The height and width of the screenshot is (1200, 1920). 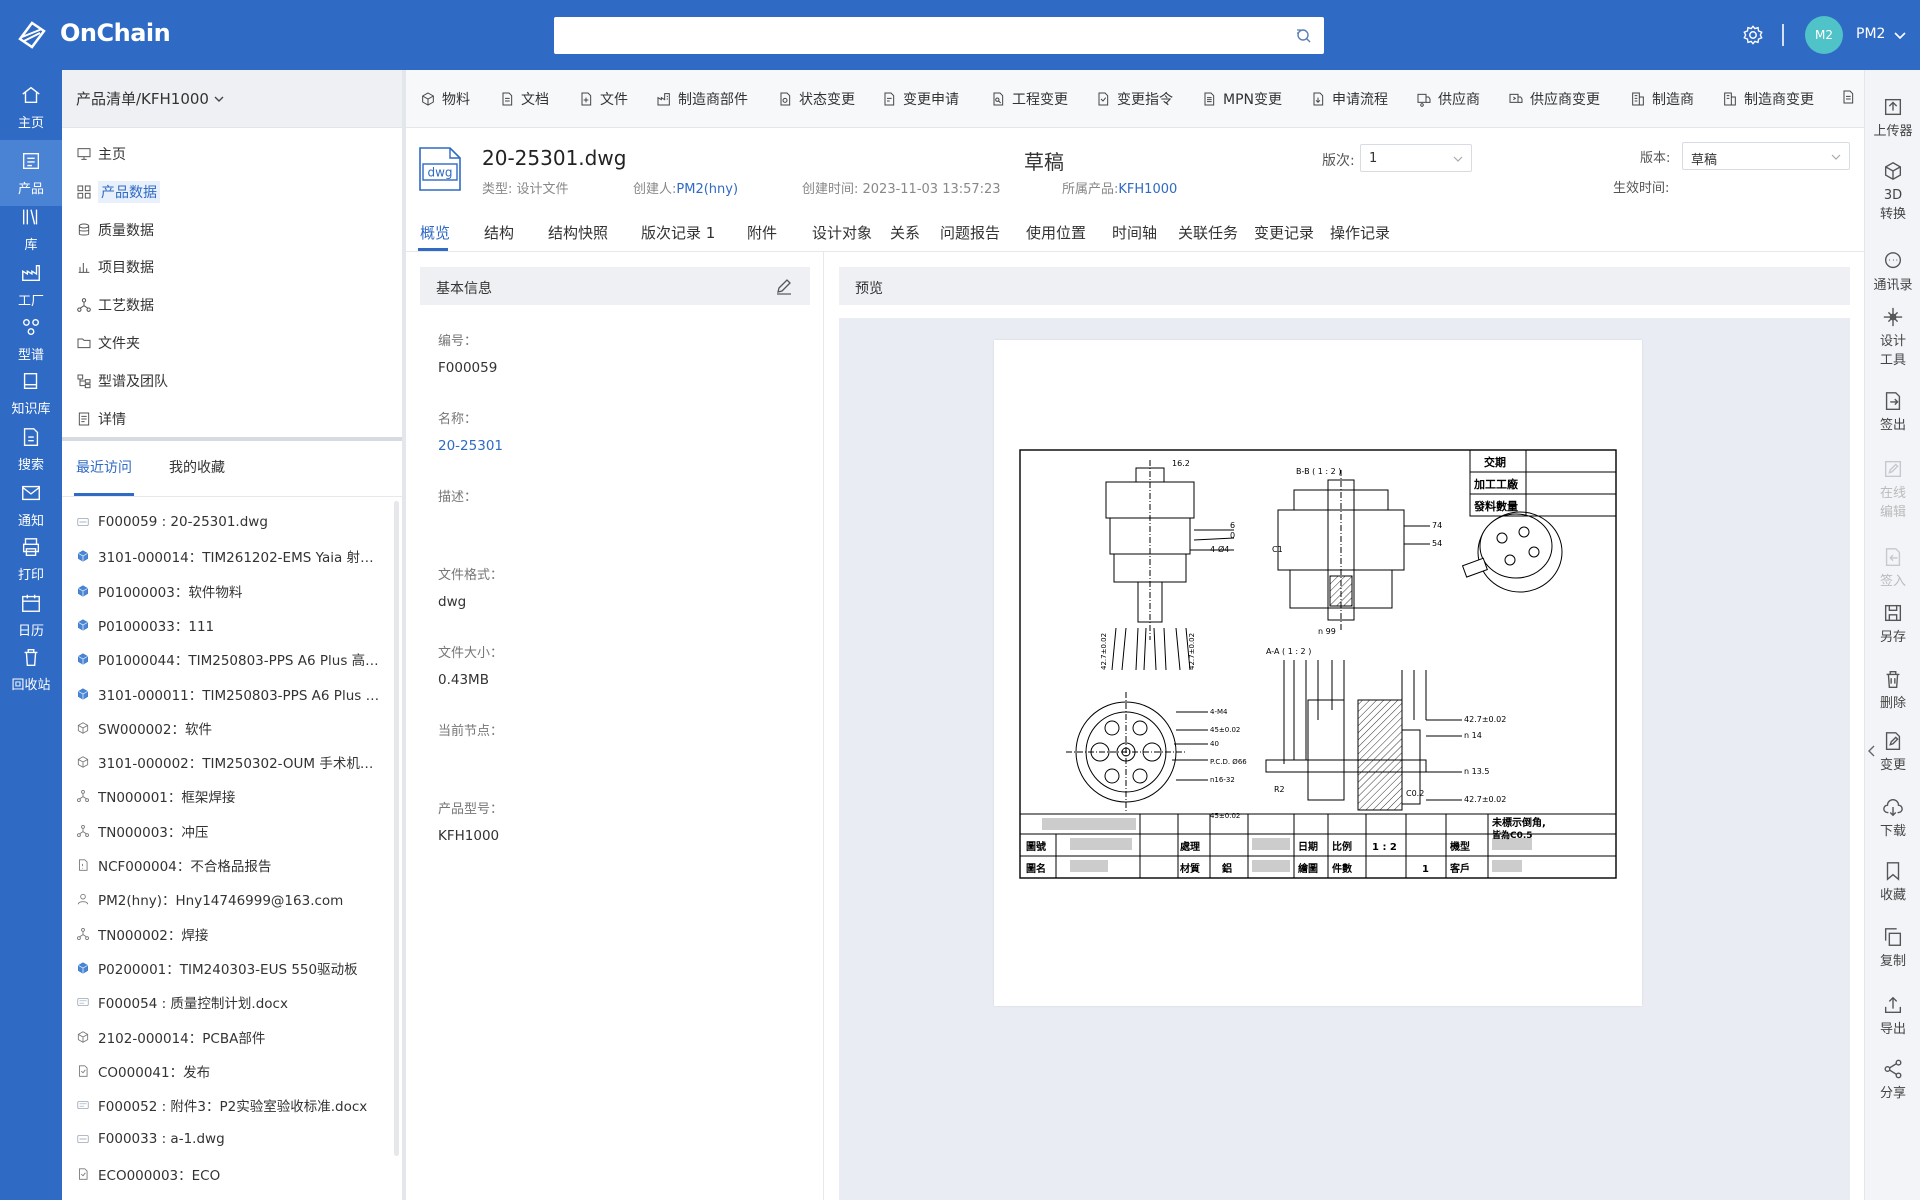 I want to click on action-save-as: 另存, so click(x=1892, y=624).